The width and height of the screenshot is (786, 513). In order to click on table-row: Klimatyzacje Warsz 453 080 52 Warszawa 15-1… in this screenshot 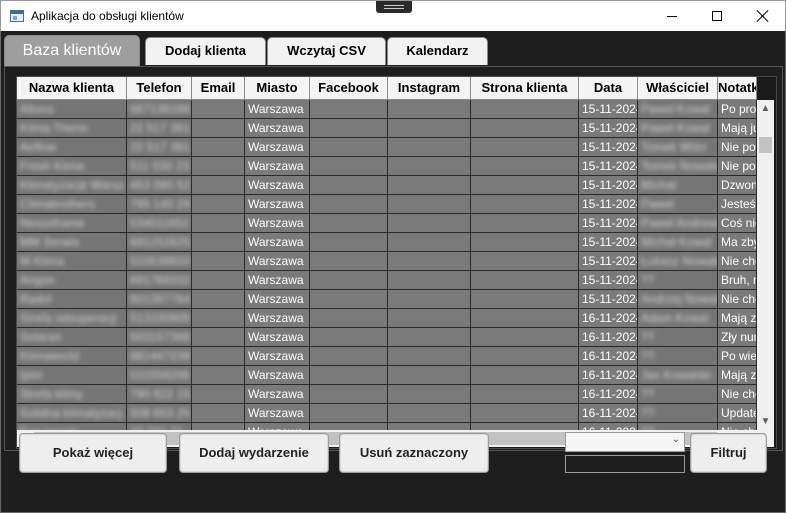, I will do `click(387, 185)`.